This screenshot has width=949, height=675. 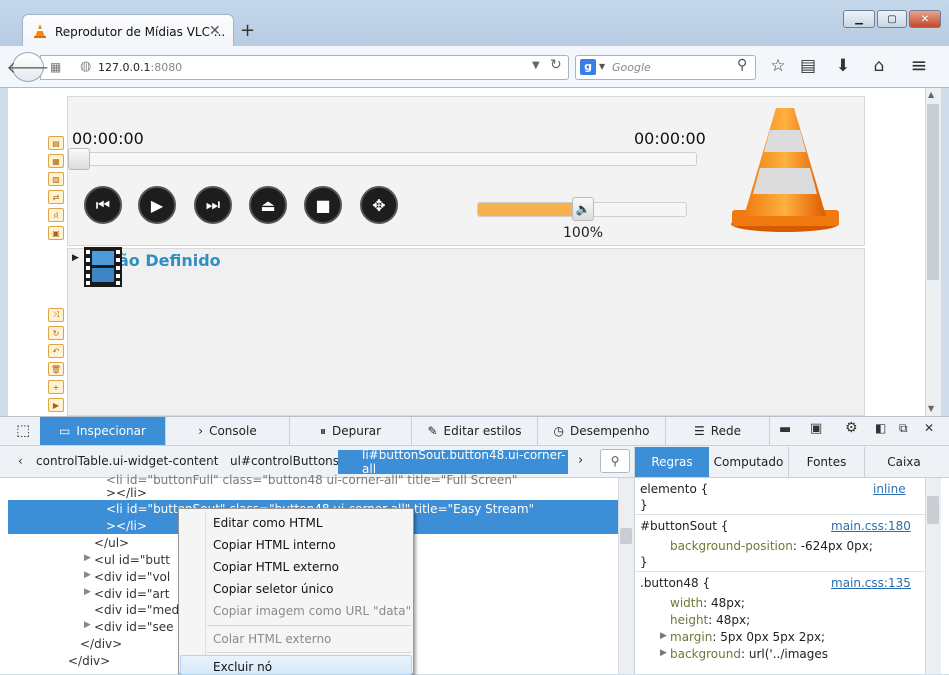 I want to click on home-icon: ⌂, so click(x=879, y=66).